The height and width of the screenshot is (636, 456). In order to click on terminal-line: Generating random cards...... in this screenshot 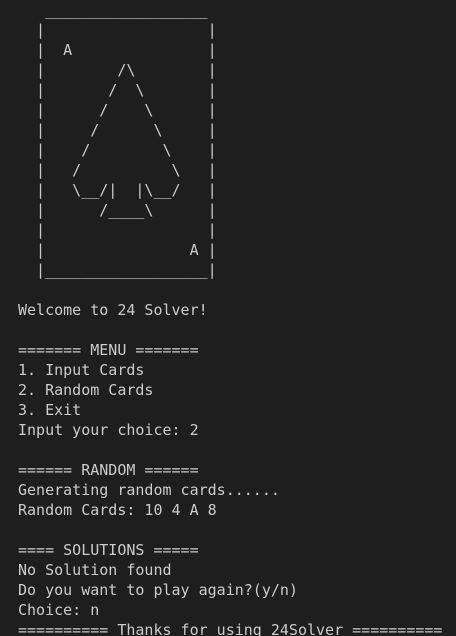, I will do `click(149, 490)`.